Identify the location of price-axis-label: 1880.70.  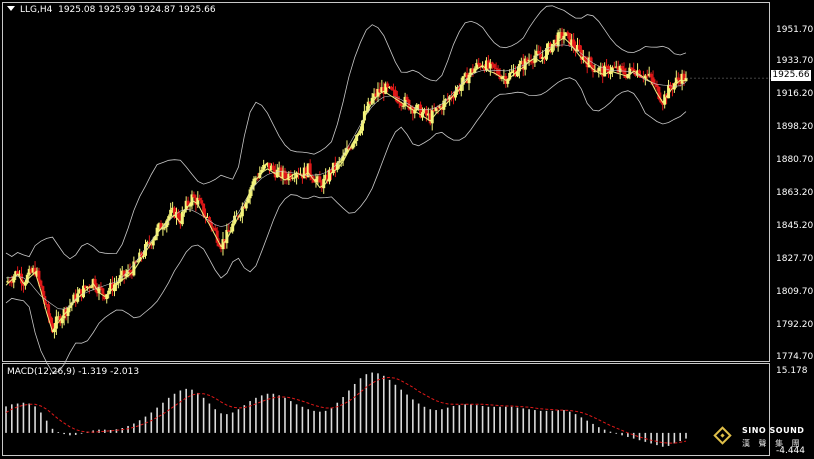
(795, 160).